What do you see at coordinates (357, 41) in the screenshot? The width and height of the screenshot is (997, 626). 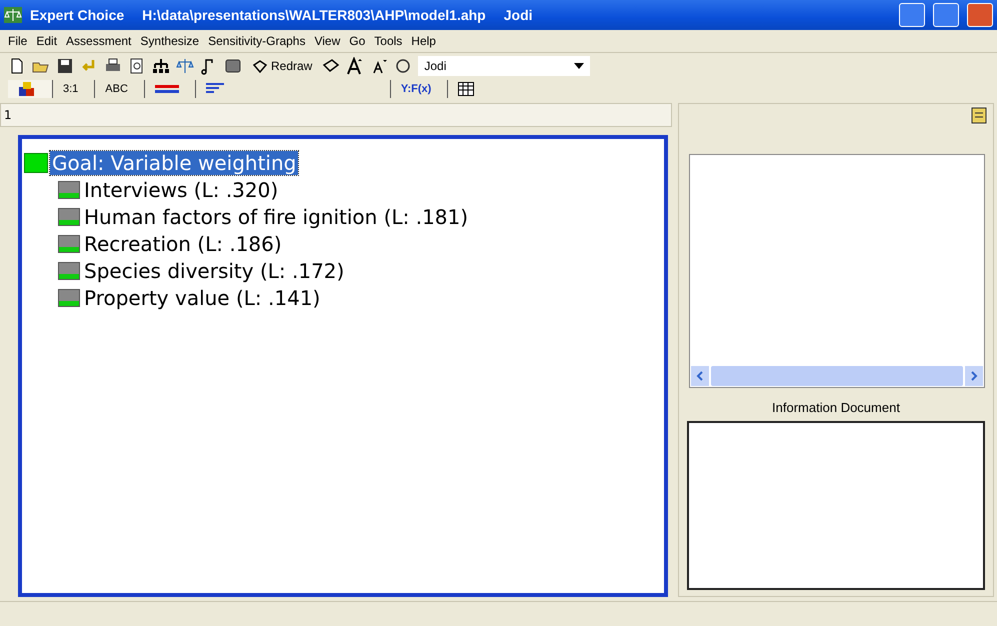 I see `menu-item: Go` at bounding box center [357, 41].